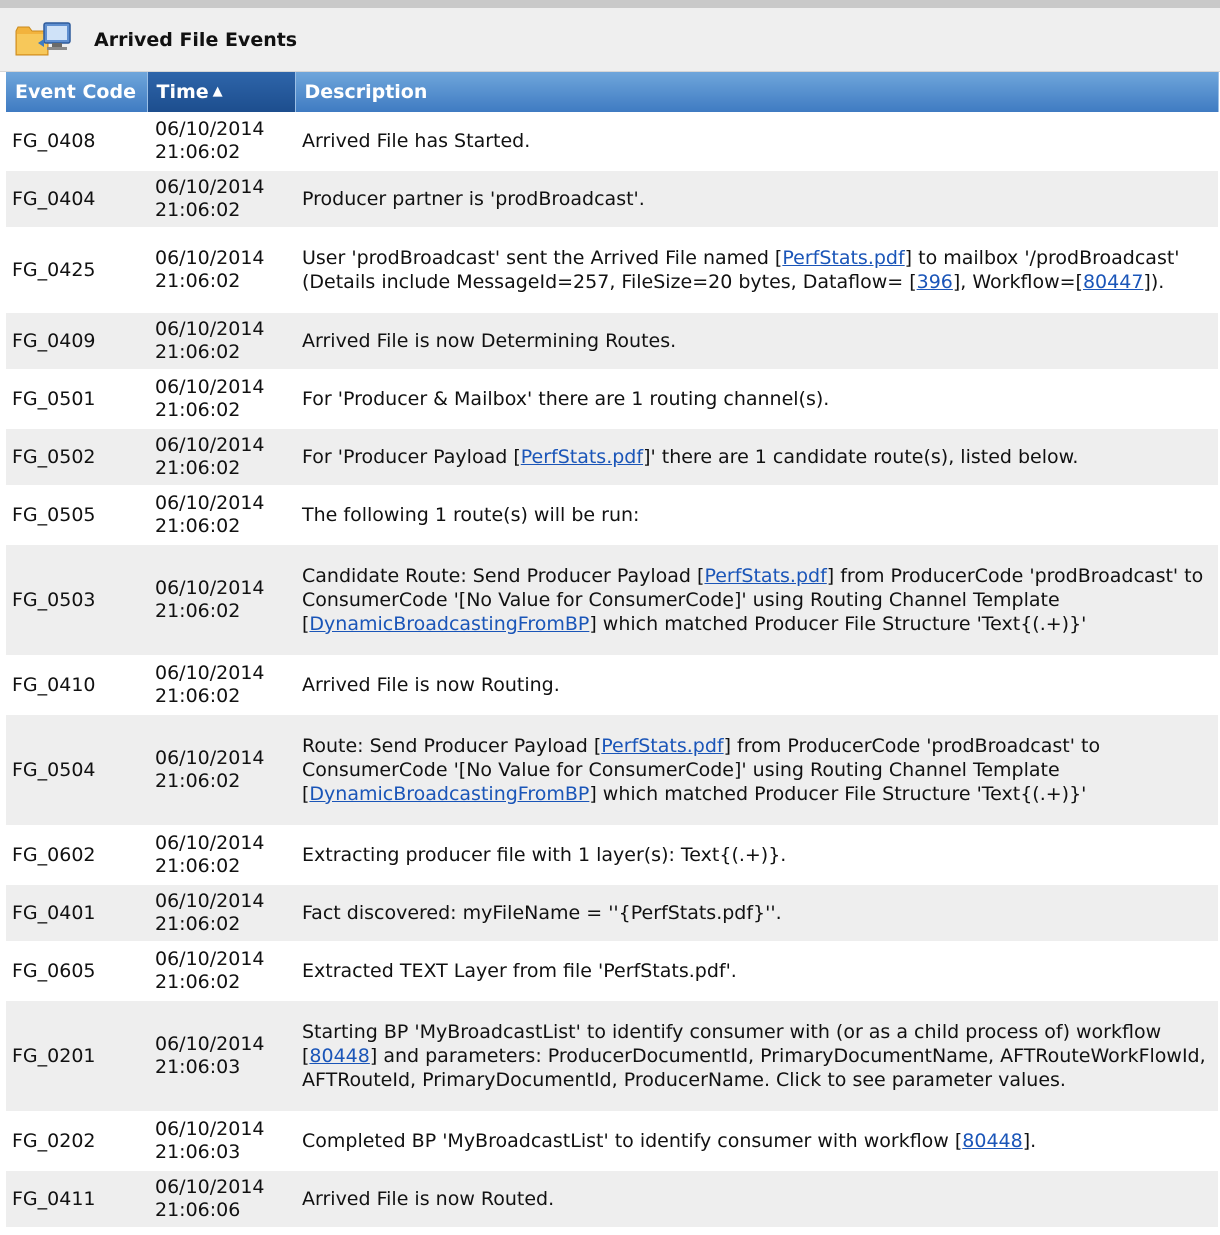  I want to click on event-code-cell: FG_0602, so click(76, 855).